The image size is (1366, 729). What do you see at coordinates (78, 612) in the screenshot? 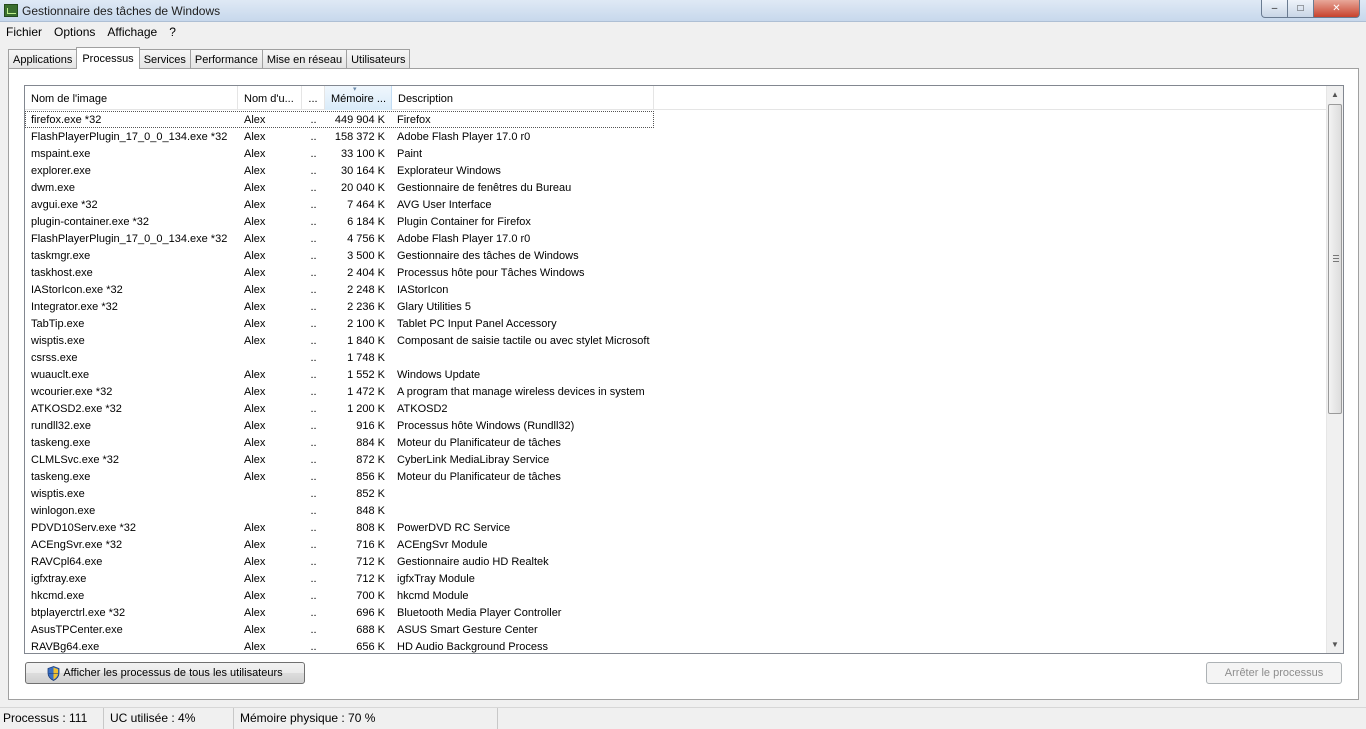
I see `process-name: btplayerctrl.exe *32` at bounding box center [78, 612].